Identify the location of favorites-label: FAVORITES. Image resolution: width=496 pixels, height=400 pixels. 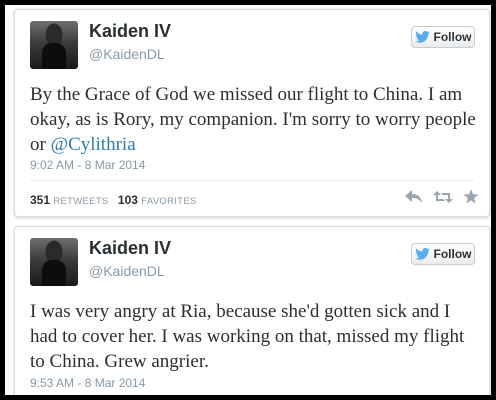
(169, 201).